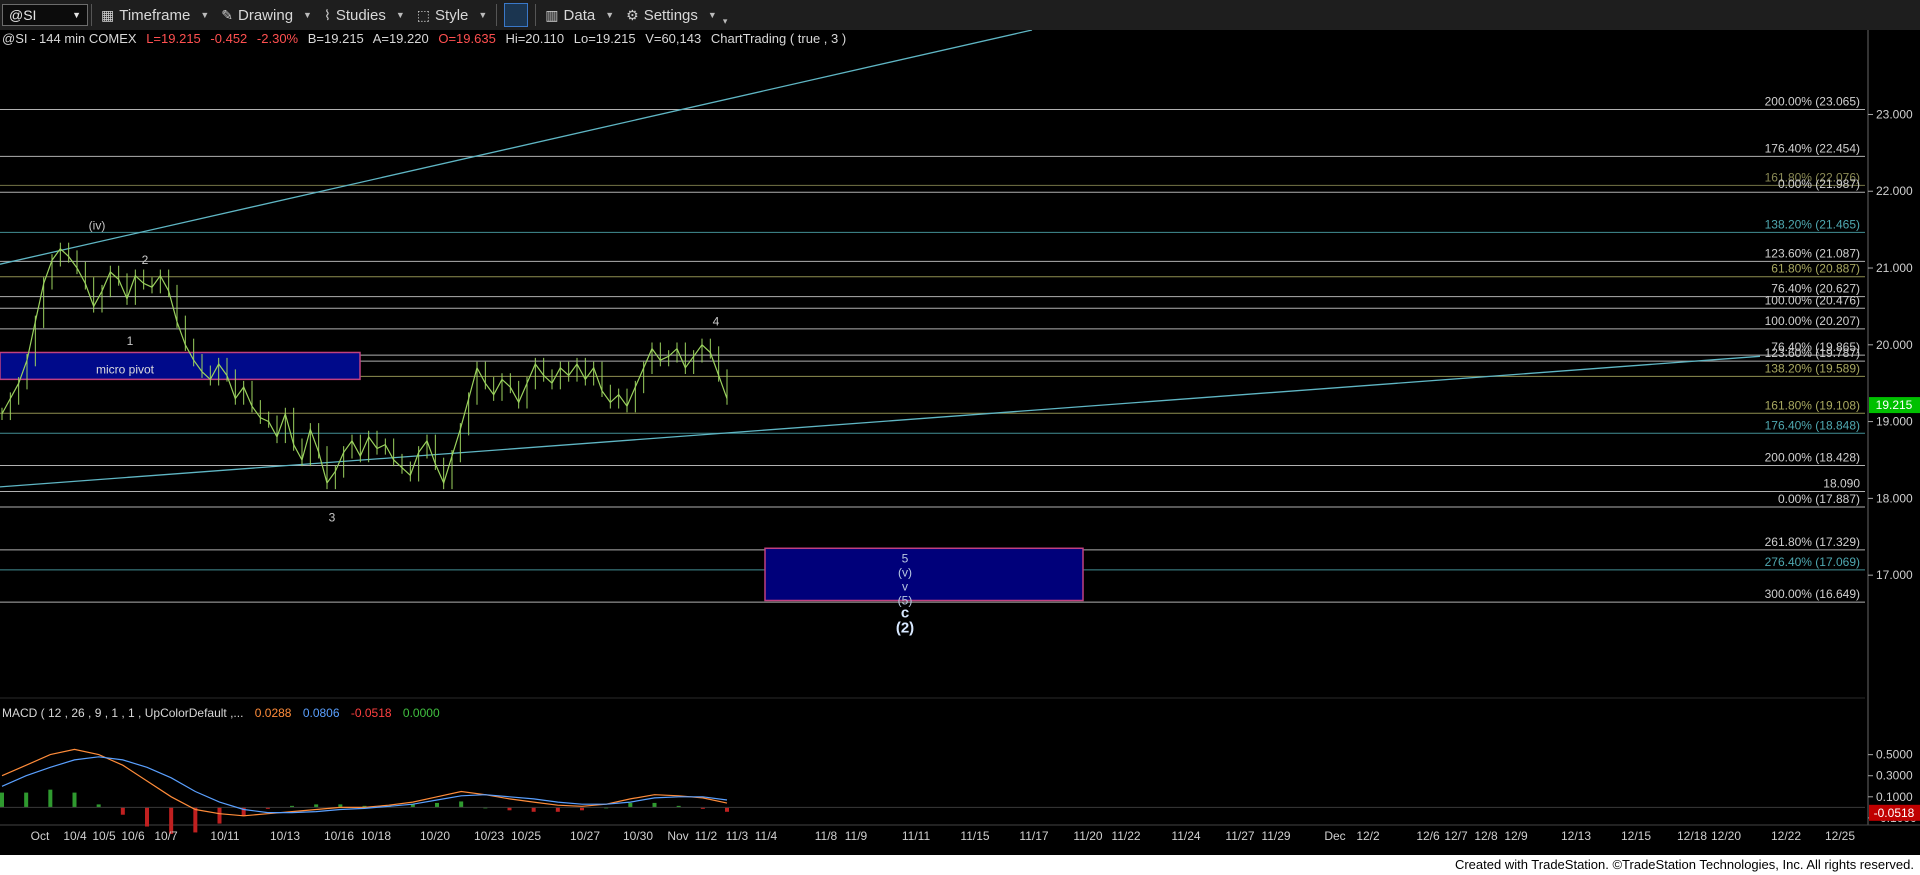 This screenshot has width=1920, height=875. I want to click on time-axis-label: 11/22, so click(1125, 836).